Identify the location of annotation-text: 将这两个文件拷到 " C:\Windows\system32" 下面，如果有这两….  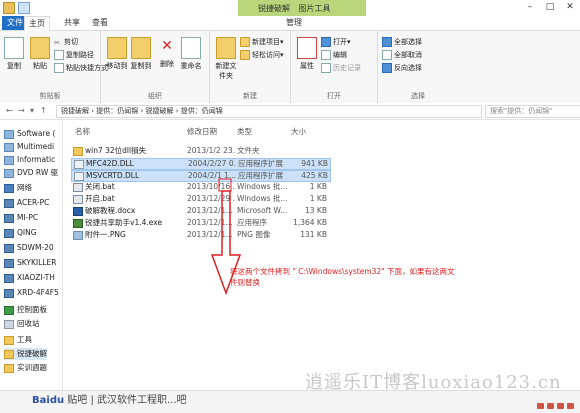
(342, 277).